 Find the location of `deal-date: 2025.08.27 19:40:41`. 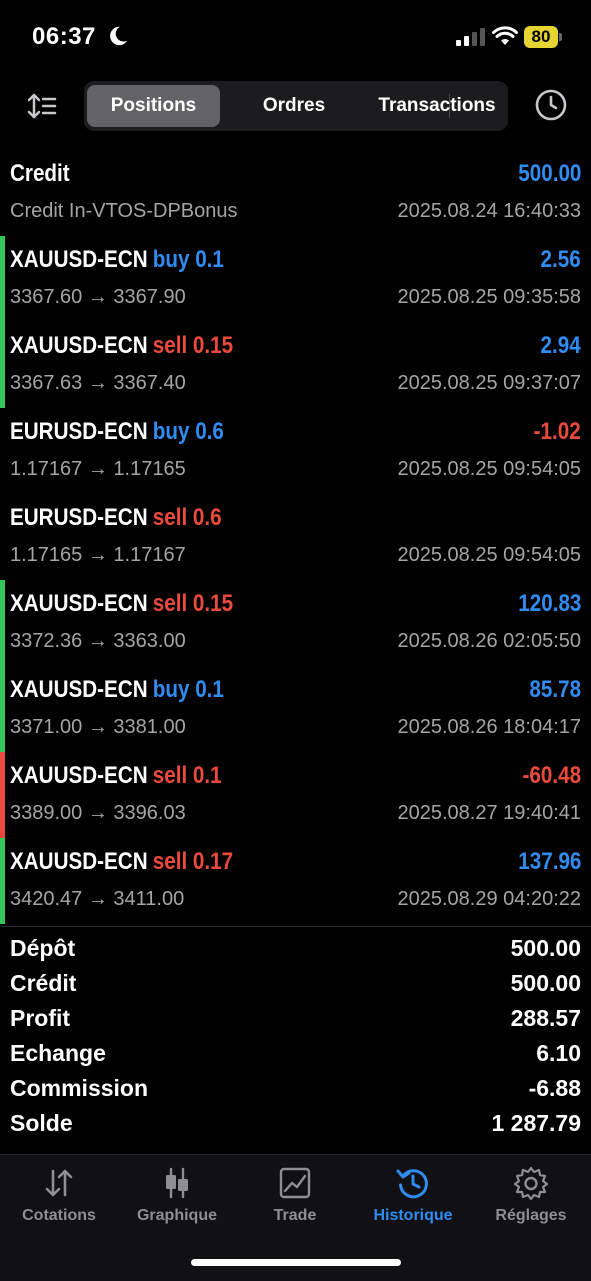

deal-date: 2025.08.27 19:40:41 is located at coordinates (489, 813).